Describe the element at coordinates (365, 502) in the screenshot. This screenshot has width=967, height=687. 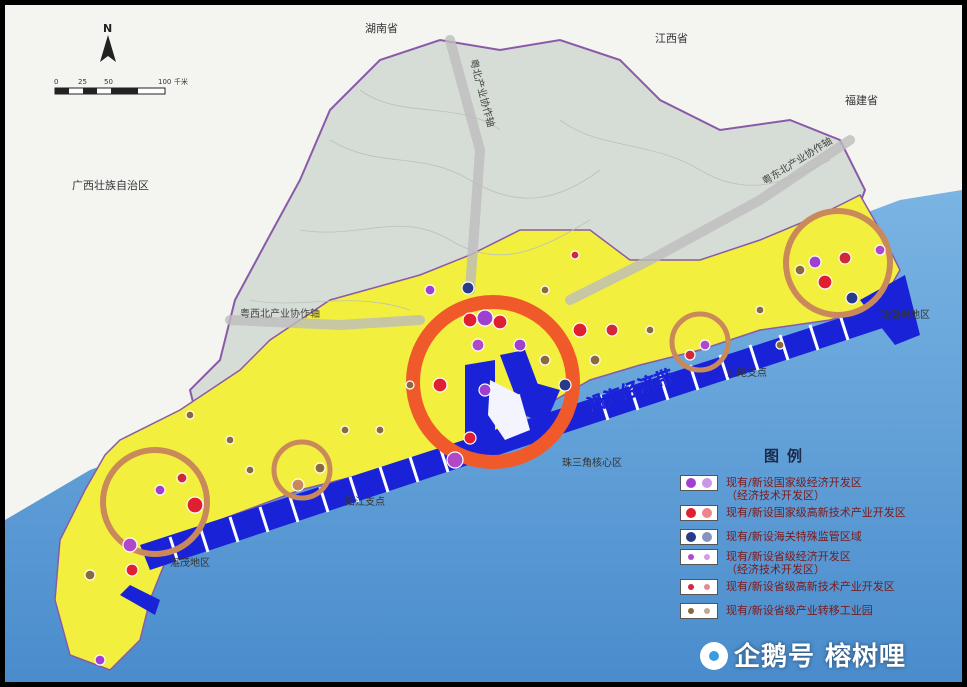
I see `zone-label-yangjiang: 阳江支点` at that location.